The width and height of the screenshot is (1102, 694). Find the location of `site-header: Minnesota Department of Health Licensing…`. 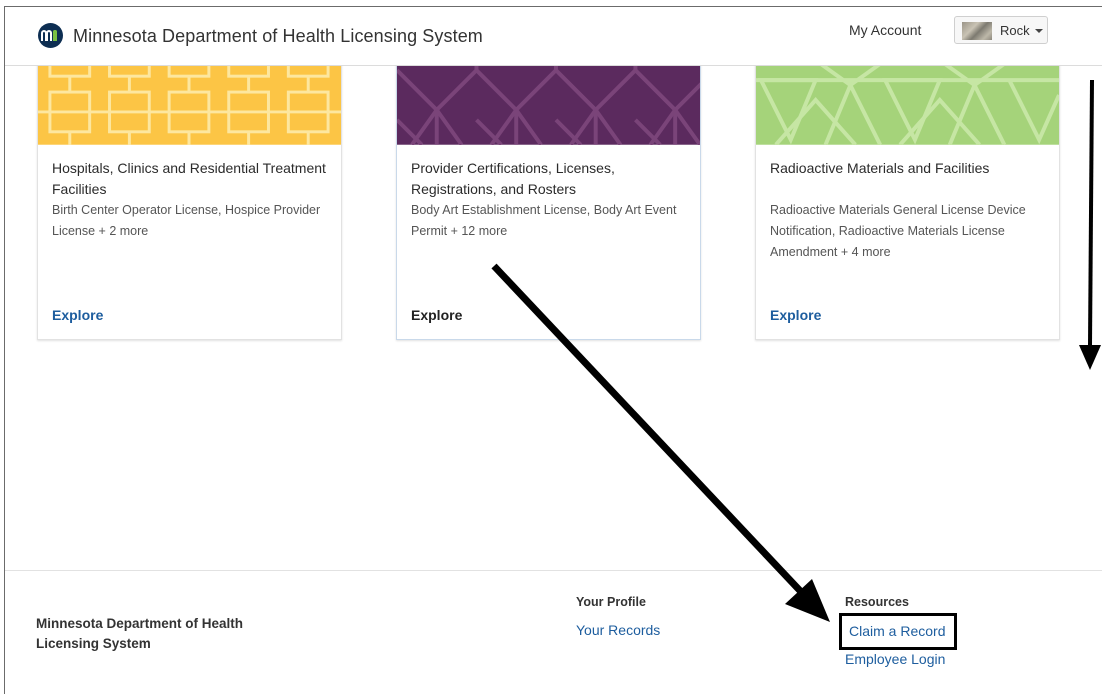

site-header: Minnesota Department of Health Licensing… is located at coordinates (553, 36).